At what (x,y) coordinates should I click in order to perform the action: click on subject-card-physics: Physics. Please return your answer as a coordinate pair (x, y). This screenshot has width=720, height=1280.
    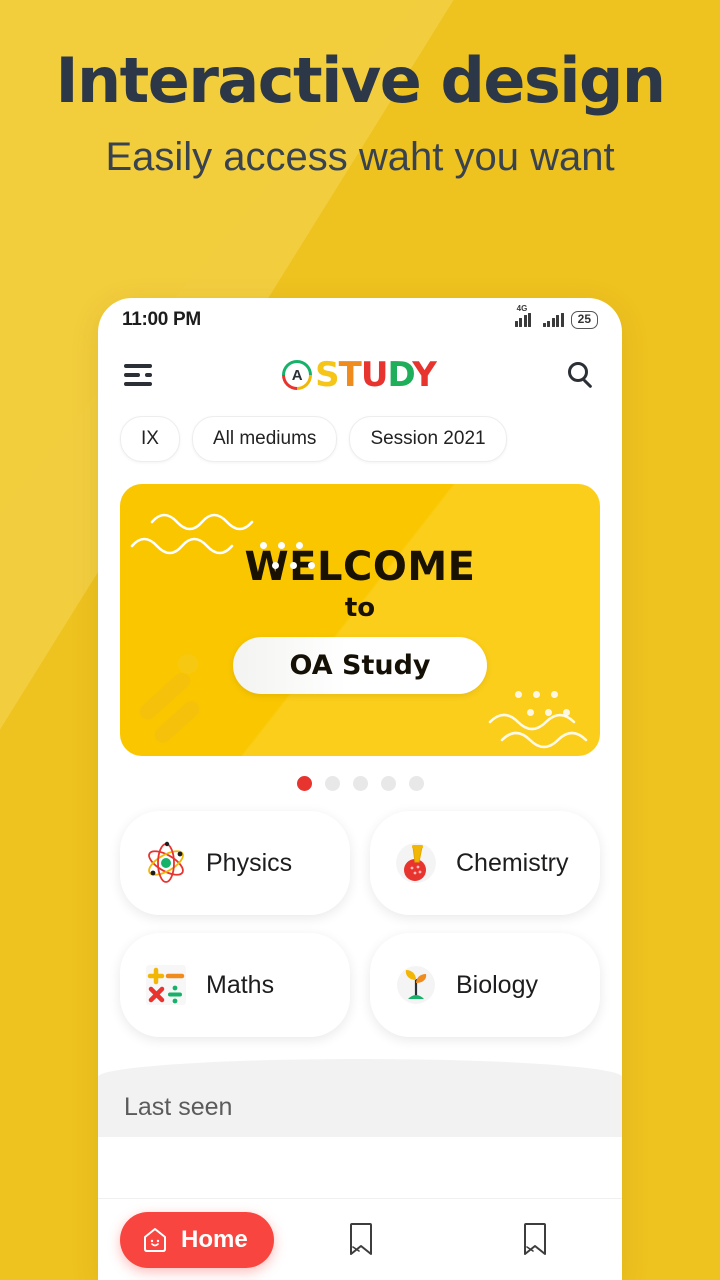
    Looking at the image, I should click on (235, 863).